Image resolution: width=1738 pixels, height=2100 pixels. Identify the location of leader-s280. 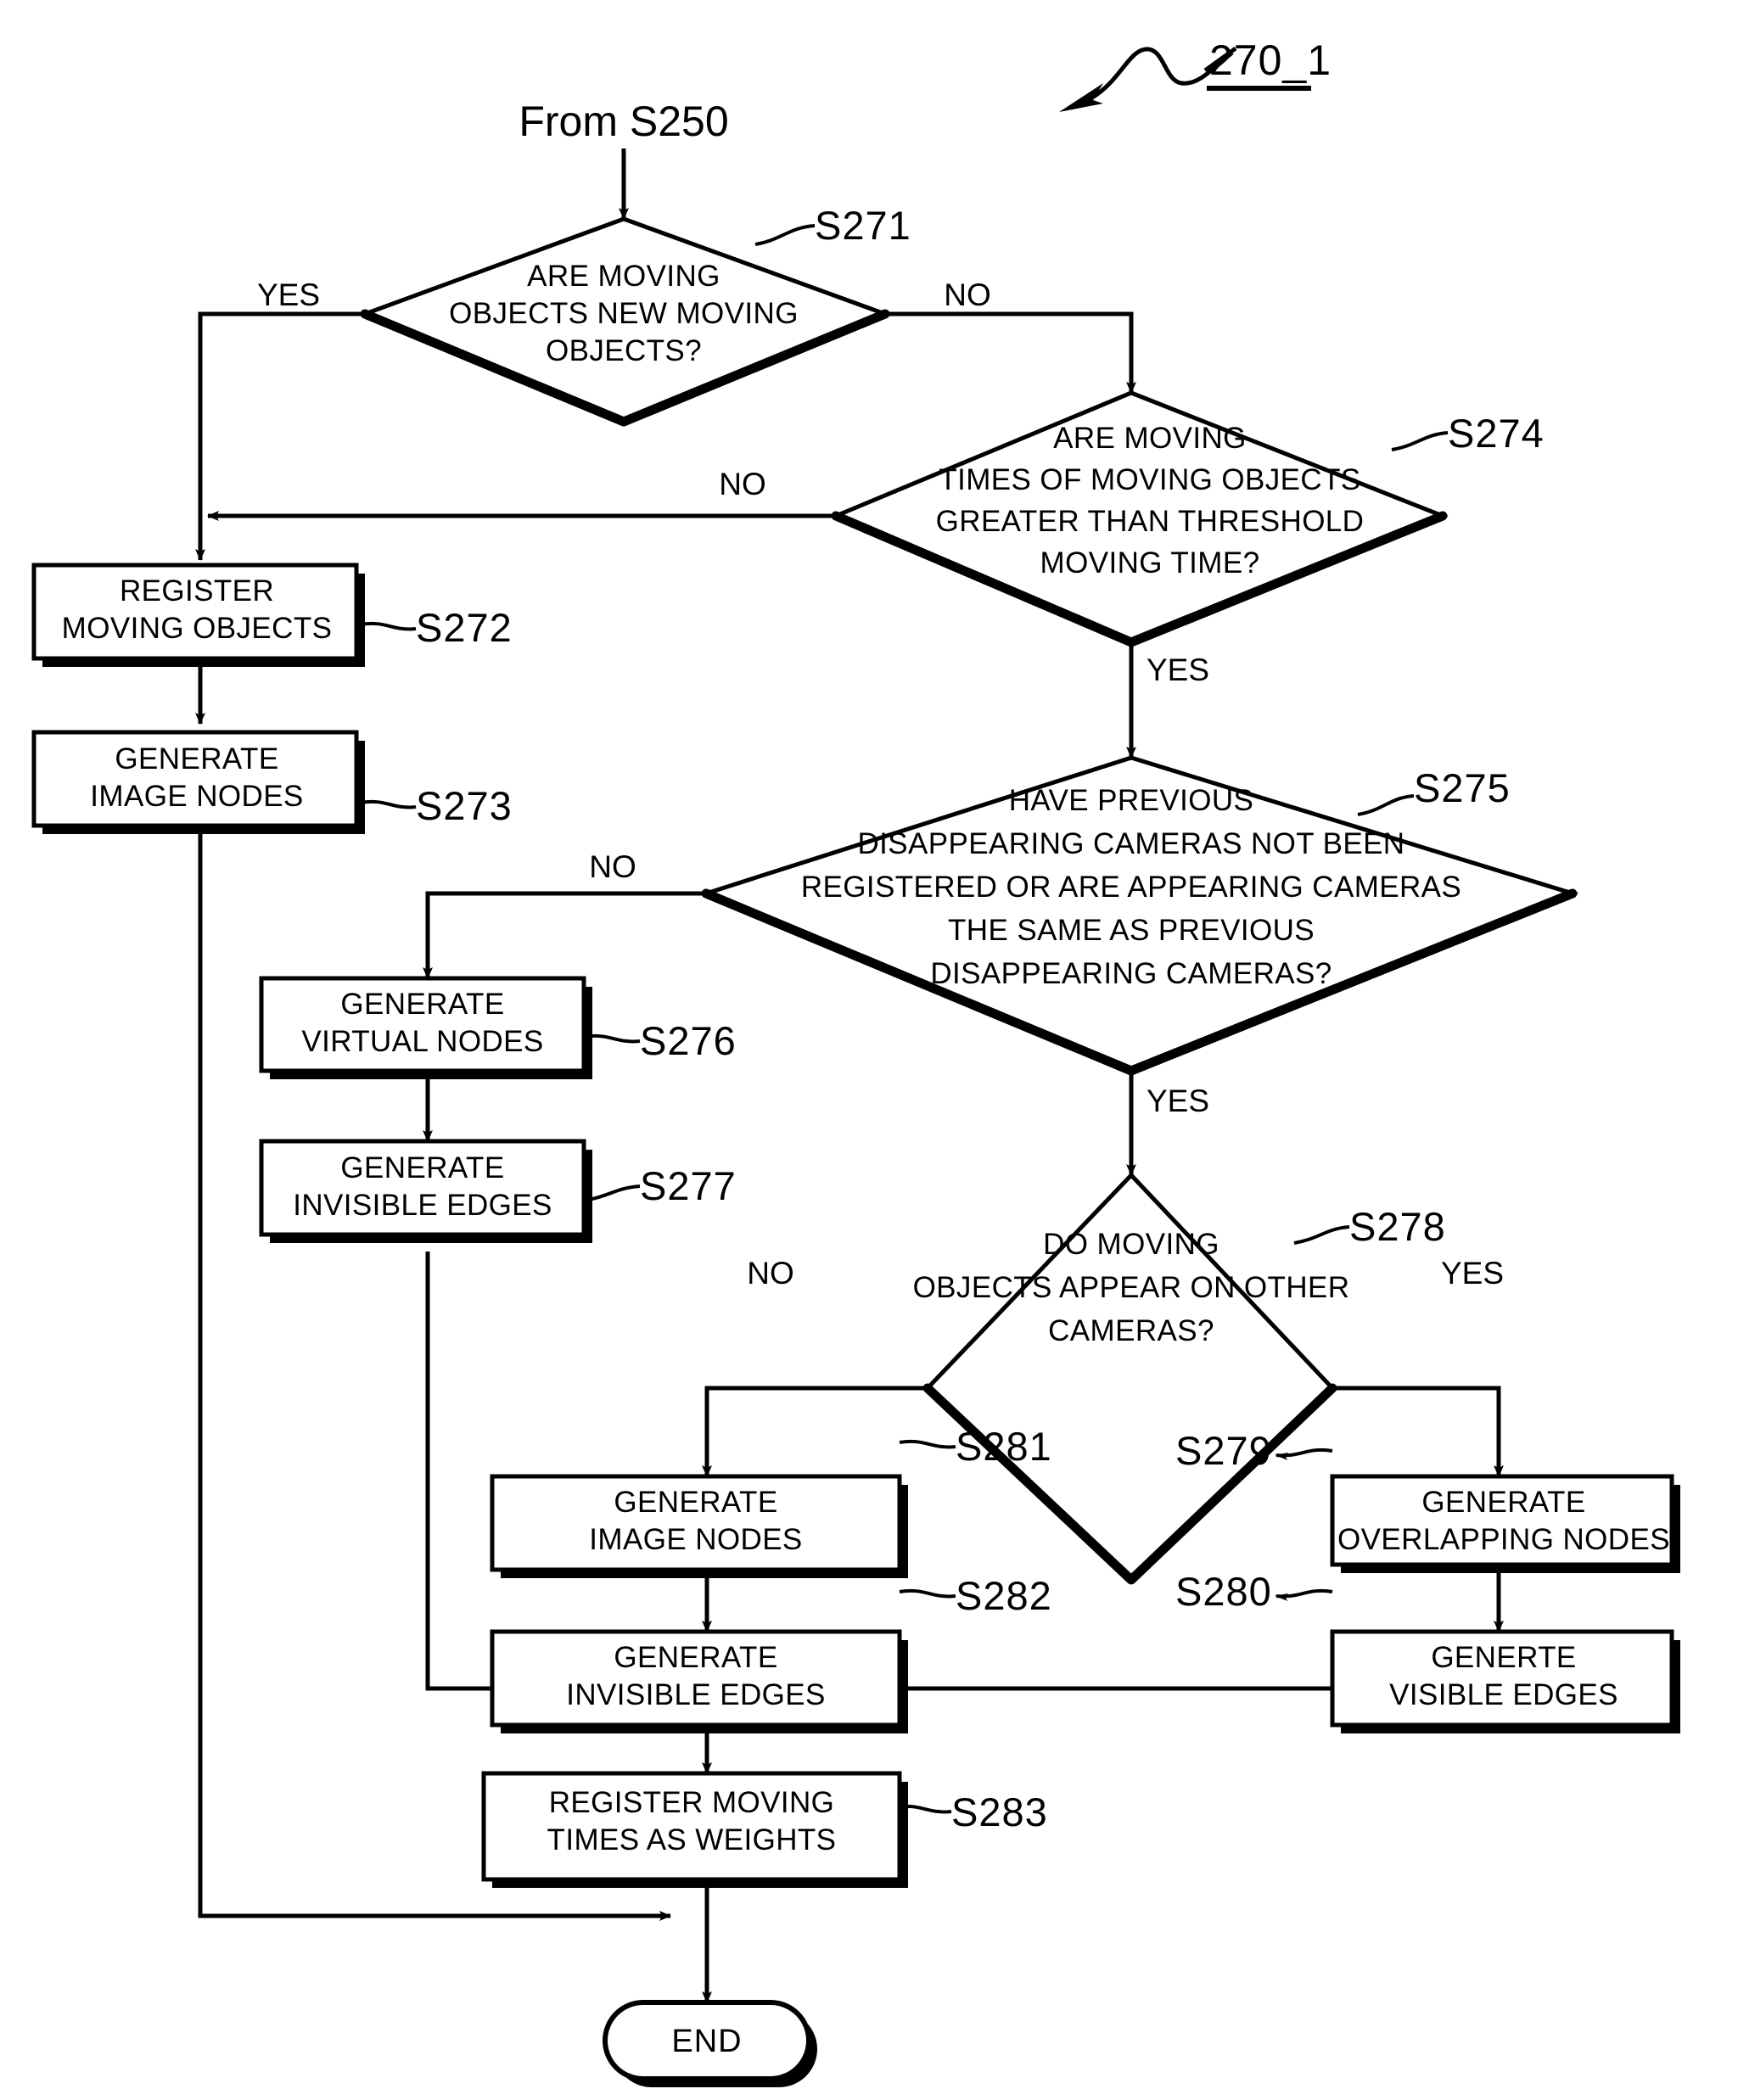
(1304, 1594).